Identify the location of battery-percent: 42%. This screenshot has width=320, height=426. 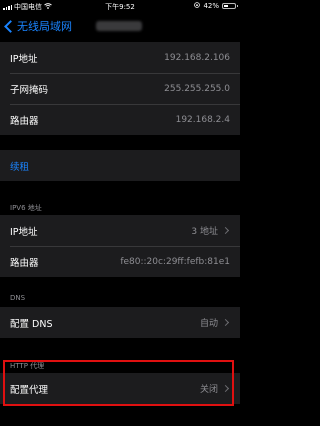
(211, 6).